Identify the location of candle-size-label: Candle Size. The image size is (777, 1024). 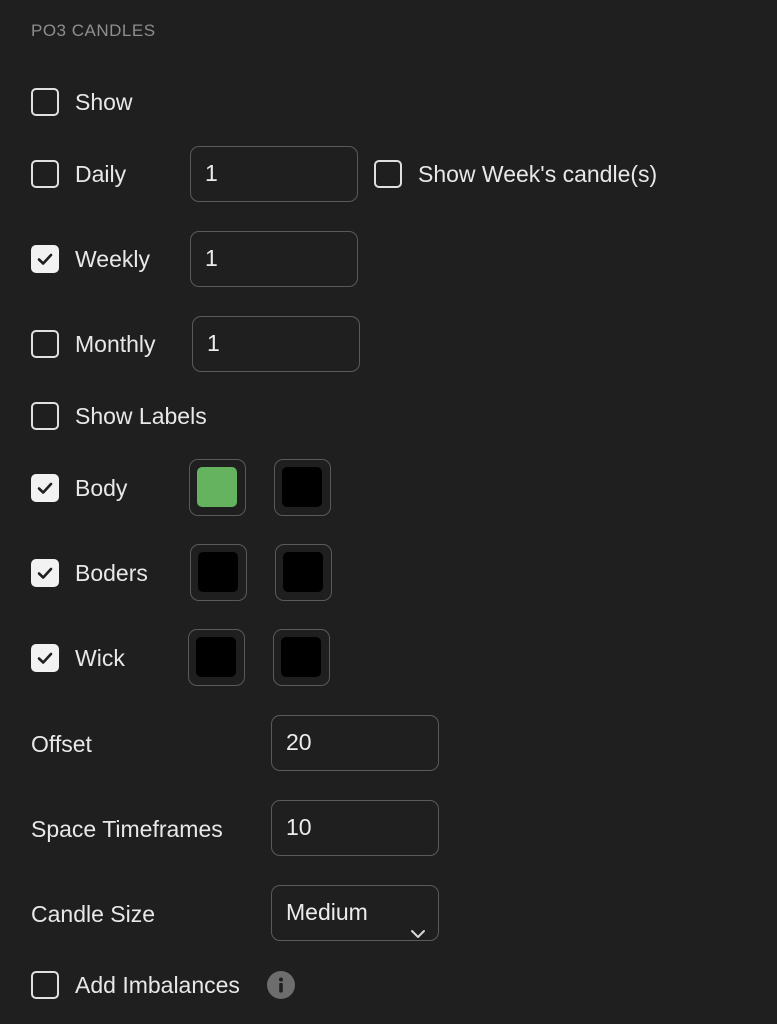
(93, 914).